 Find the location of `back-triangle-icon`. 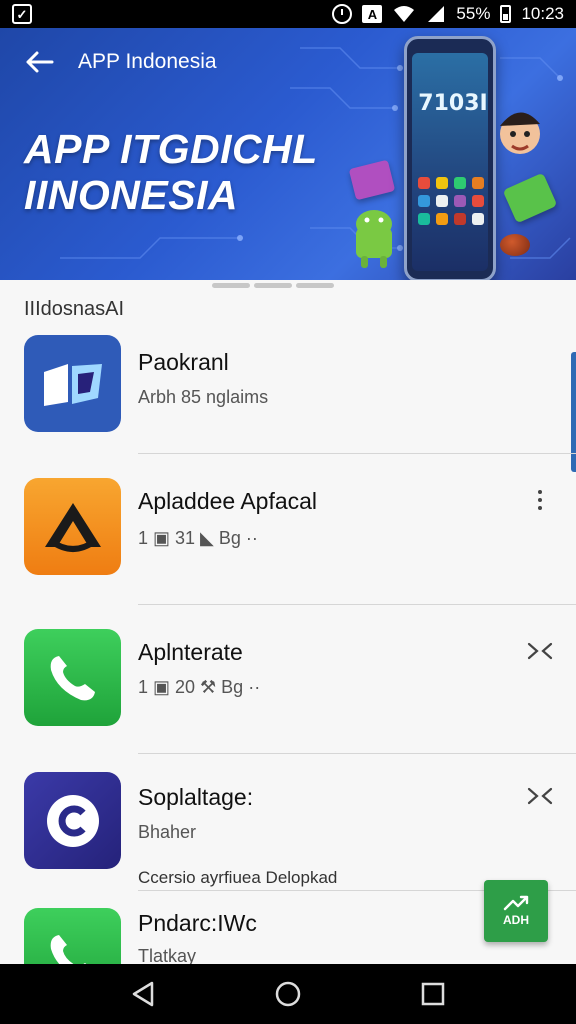

back-triangle-icon is located at coordinates (142, 994).